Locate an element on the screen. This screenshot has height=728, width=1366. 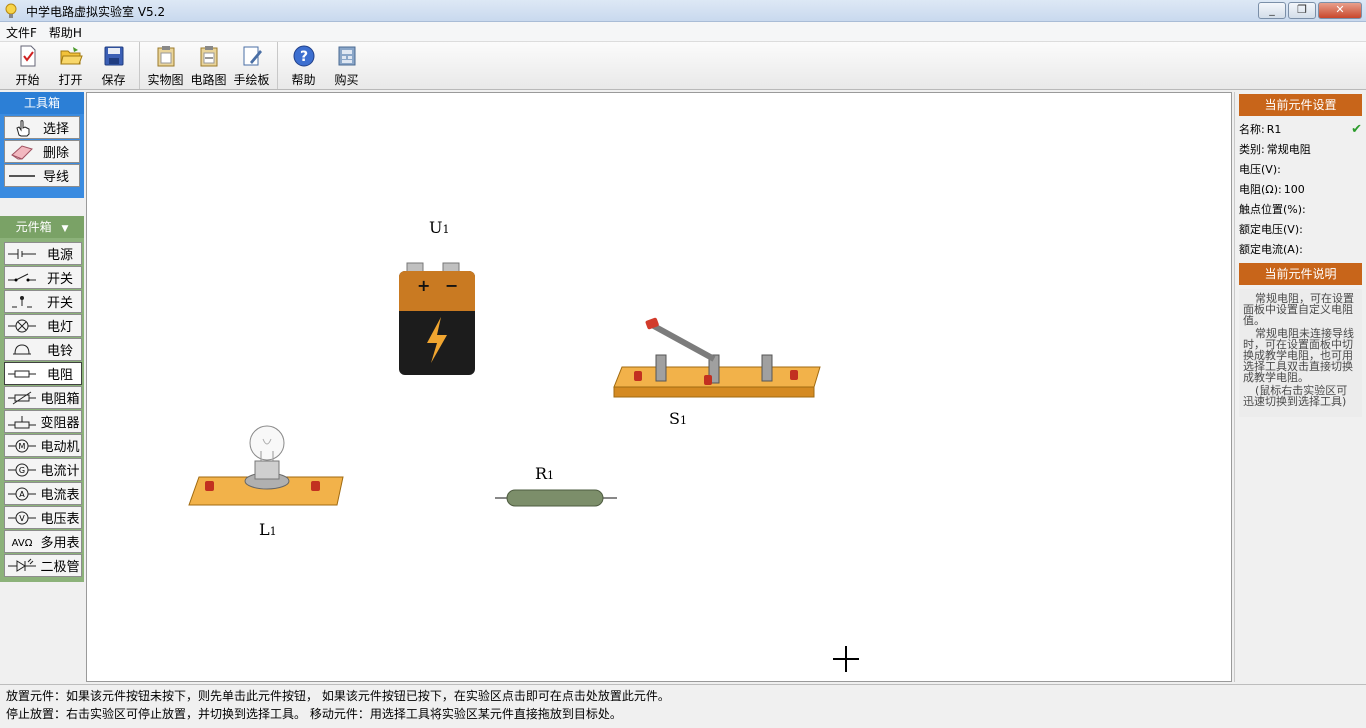
property-label: 电阻(Ω): is located at coordinates (1260, 189).